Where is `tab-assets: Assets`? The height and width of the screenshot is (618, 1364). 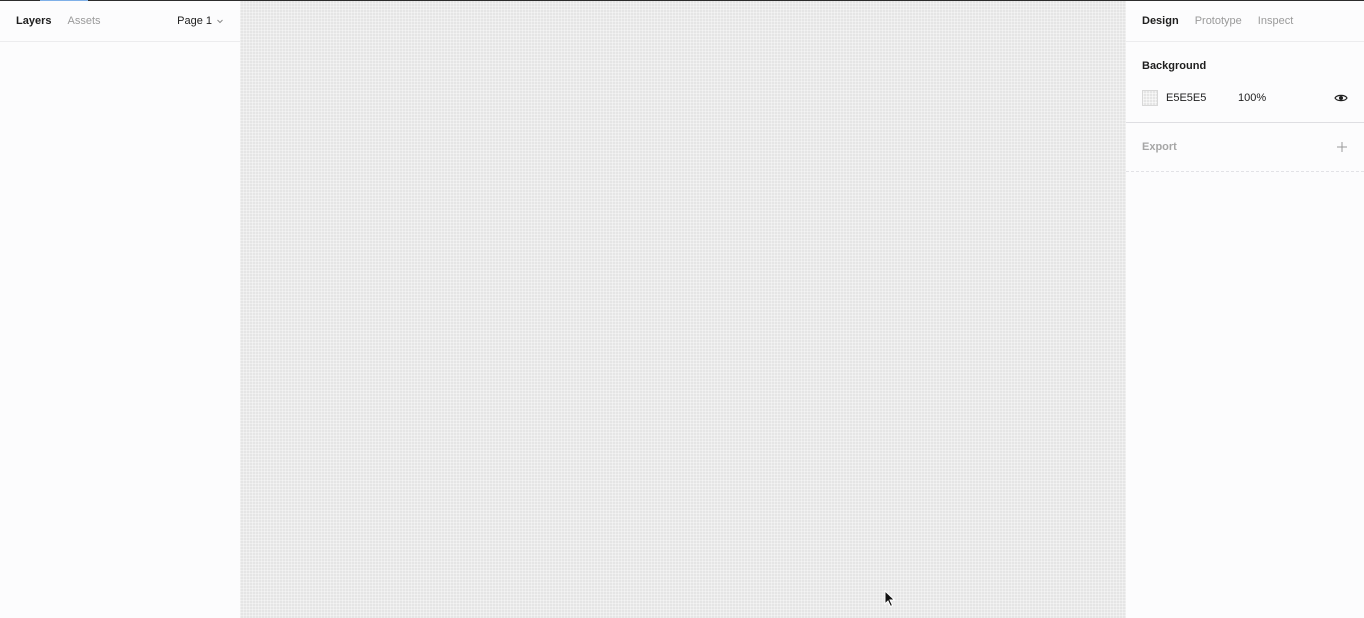 tab-assets: Assets is located at coordinates (83, 21).